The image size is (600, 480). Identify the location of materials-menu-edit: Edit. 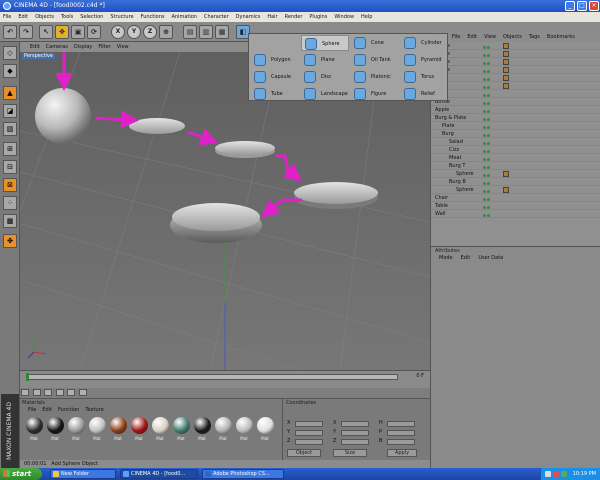
(47, 410).